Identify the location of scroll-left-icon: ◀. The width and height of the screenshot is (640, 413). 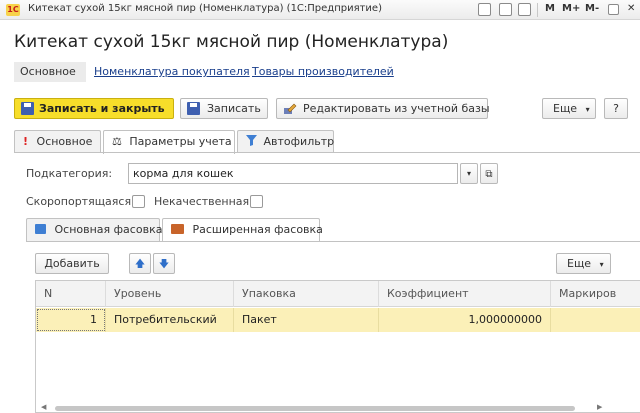
(43, 407).